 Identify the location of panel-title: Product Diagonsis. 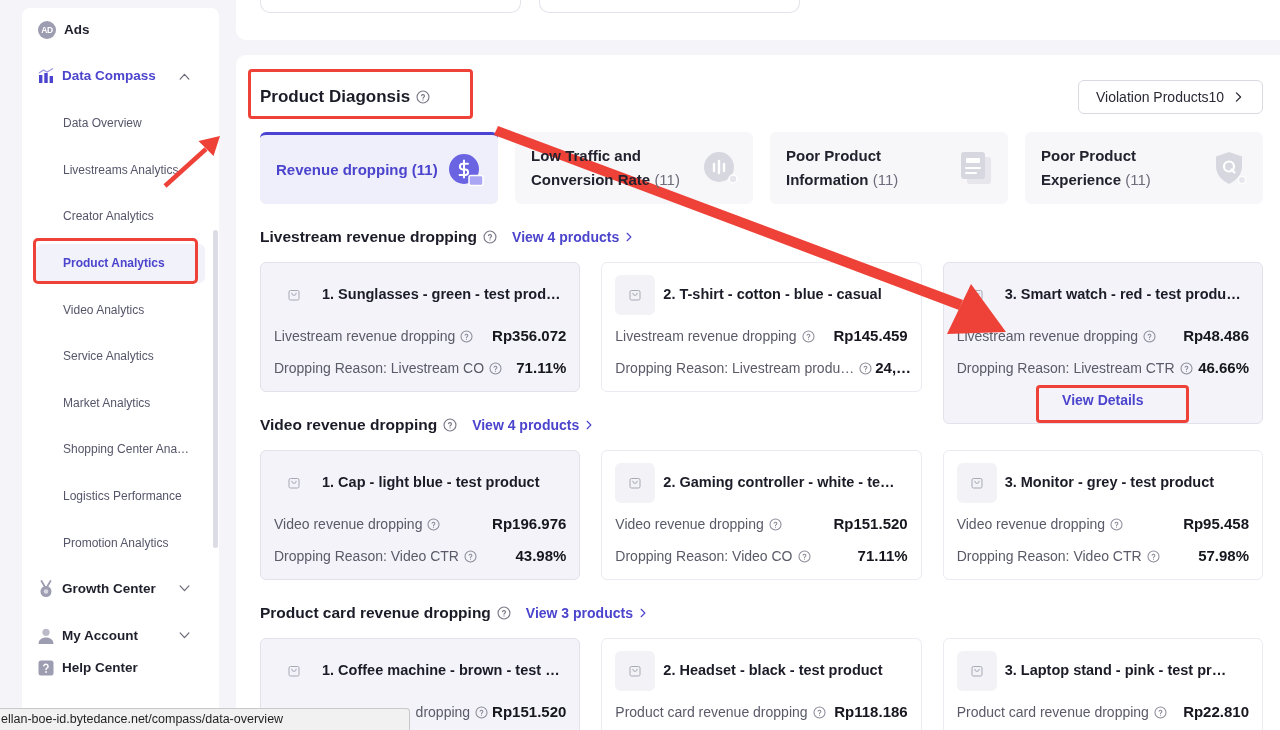
(335, 97).